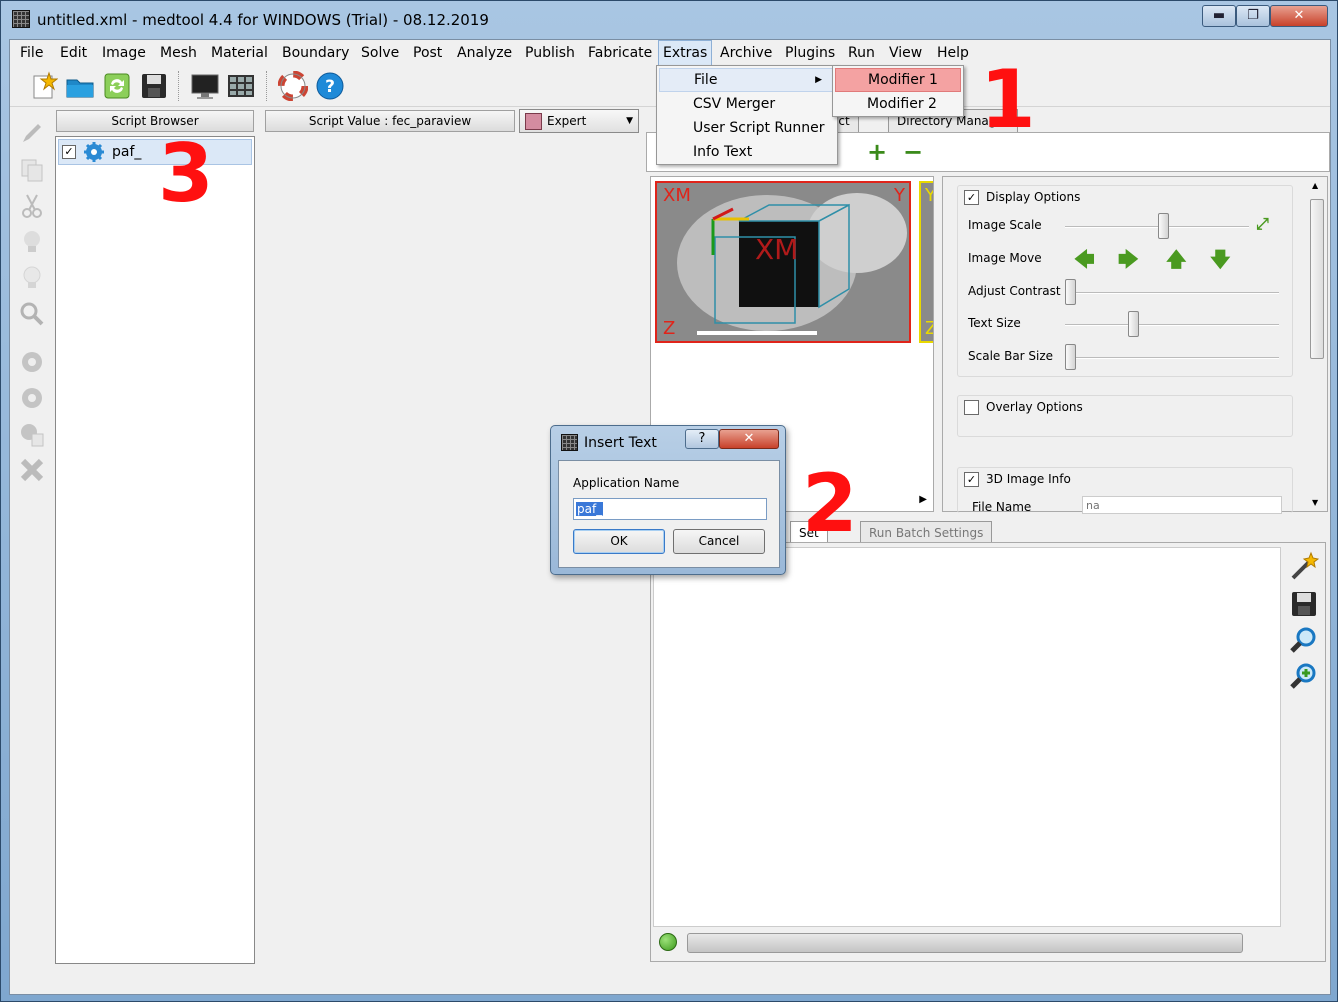 This screenshot has width=1338, height=1002. What do you see at coordinates (32, 434) in the screenshot?
I see `gear-copy-icon` at bounding box center [32, 434].